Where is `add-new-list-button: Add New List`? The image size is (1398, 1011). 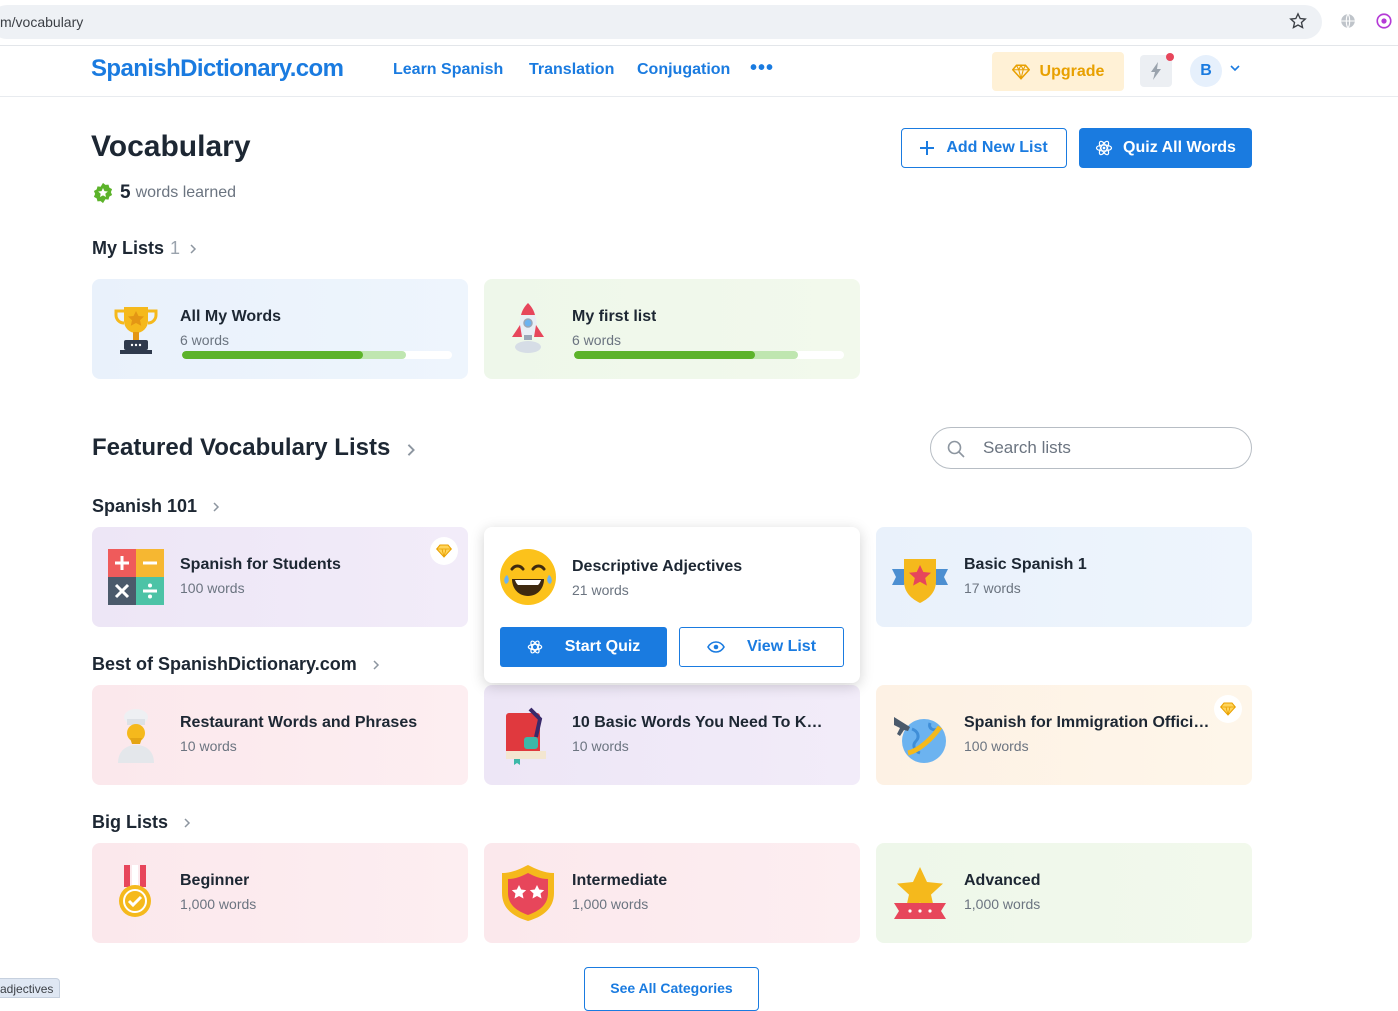 add-new-list-button: Add New List is located at coordinates (984, 148).